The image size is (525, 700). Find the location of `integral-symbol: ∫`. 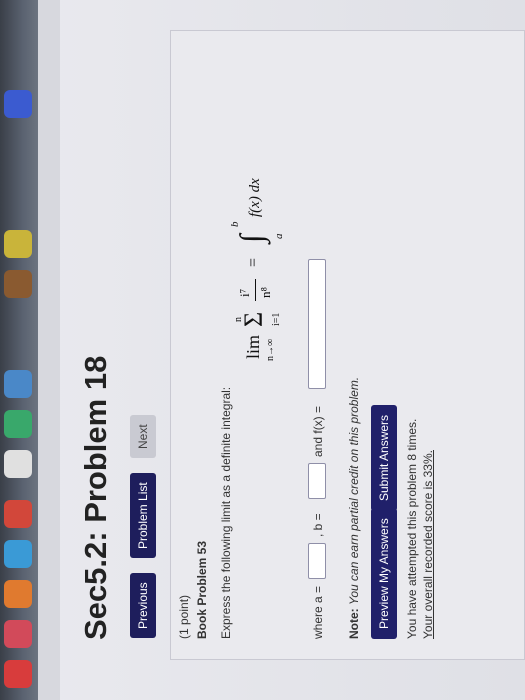

integral-symbol: ∫ is located at coordinates (251, 238).